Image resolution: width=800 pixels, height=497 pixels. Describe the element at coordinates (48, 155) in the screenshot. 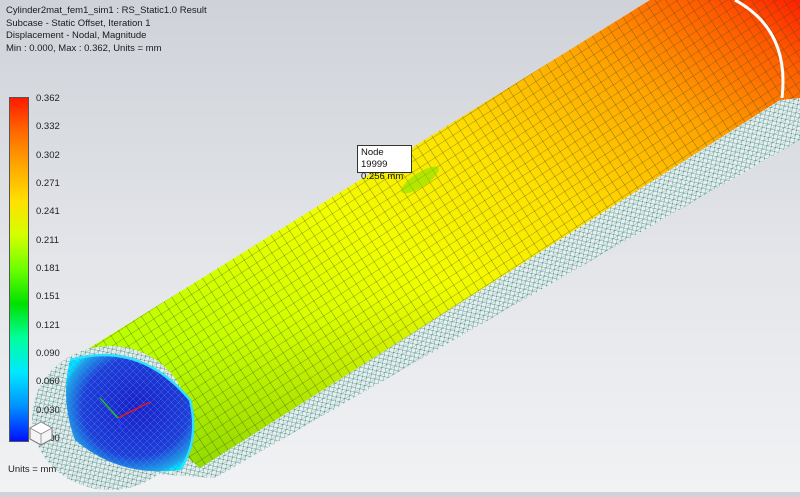

I see `legend-label: 0.302` at that location.